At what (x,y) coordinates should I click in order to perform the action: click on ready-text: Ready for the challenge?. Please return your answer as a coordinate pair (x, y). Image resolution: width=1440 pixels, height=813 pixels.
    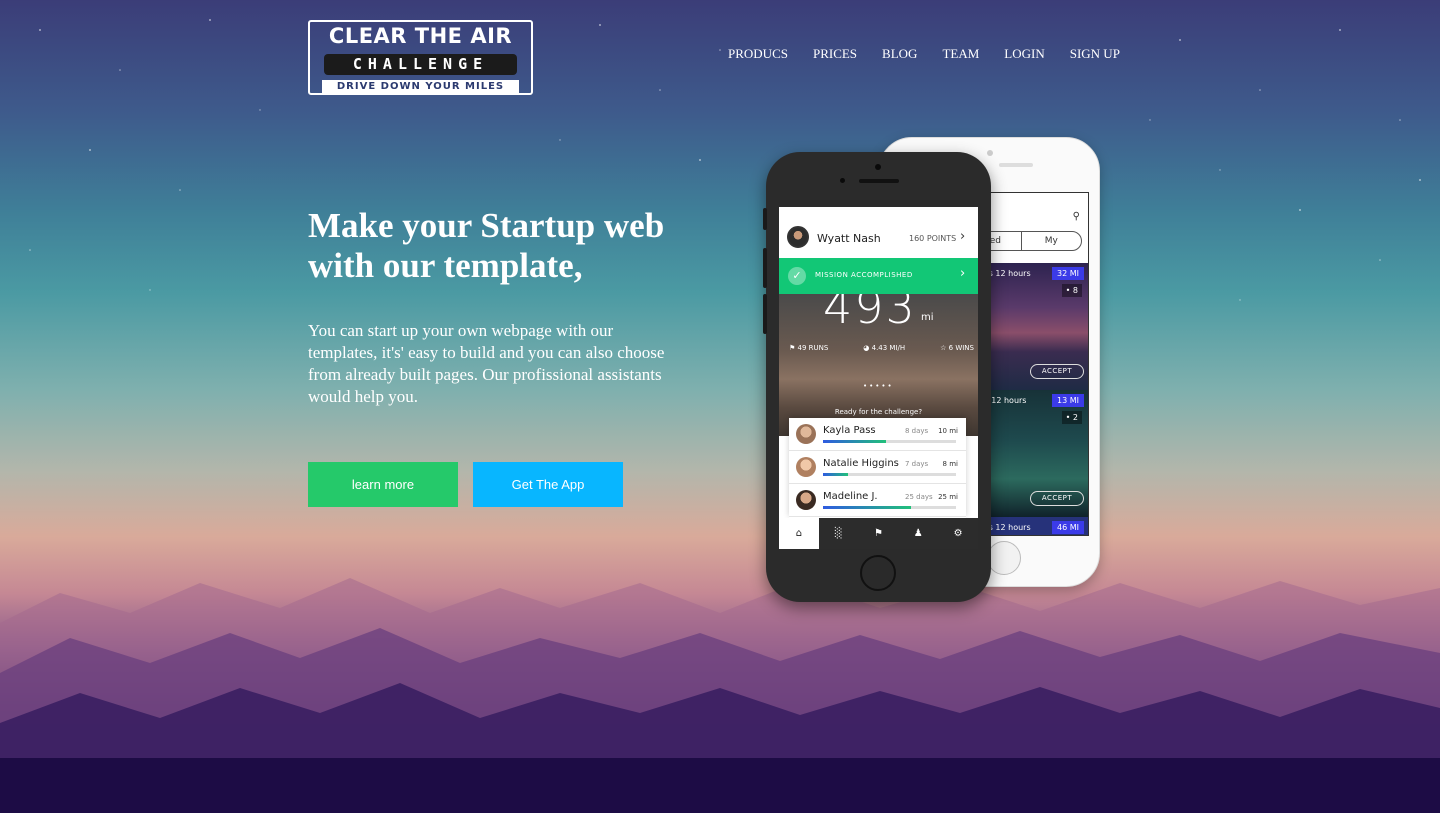
    Looking at the image, I should click on (878, 412).